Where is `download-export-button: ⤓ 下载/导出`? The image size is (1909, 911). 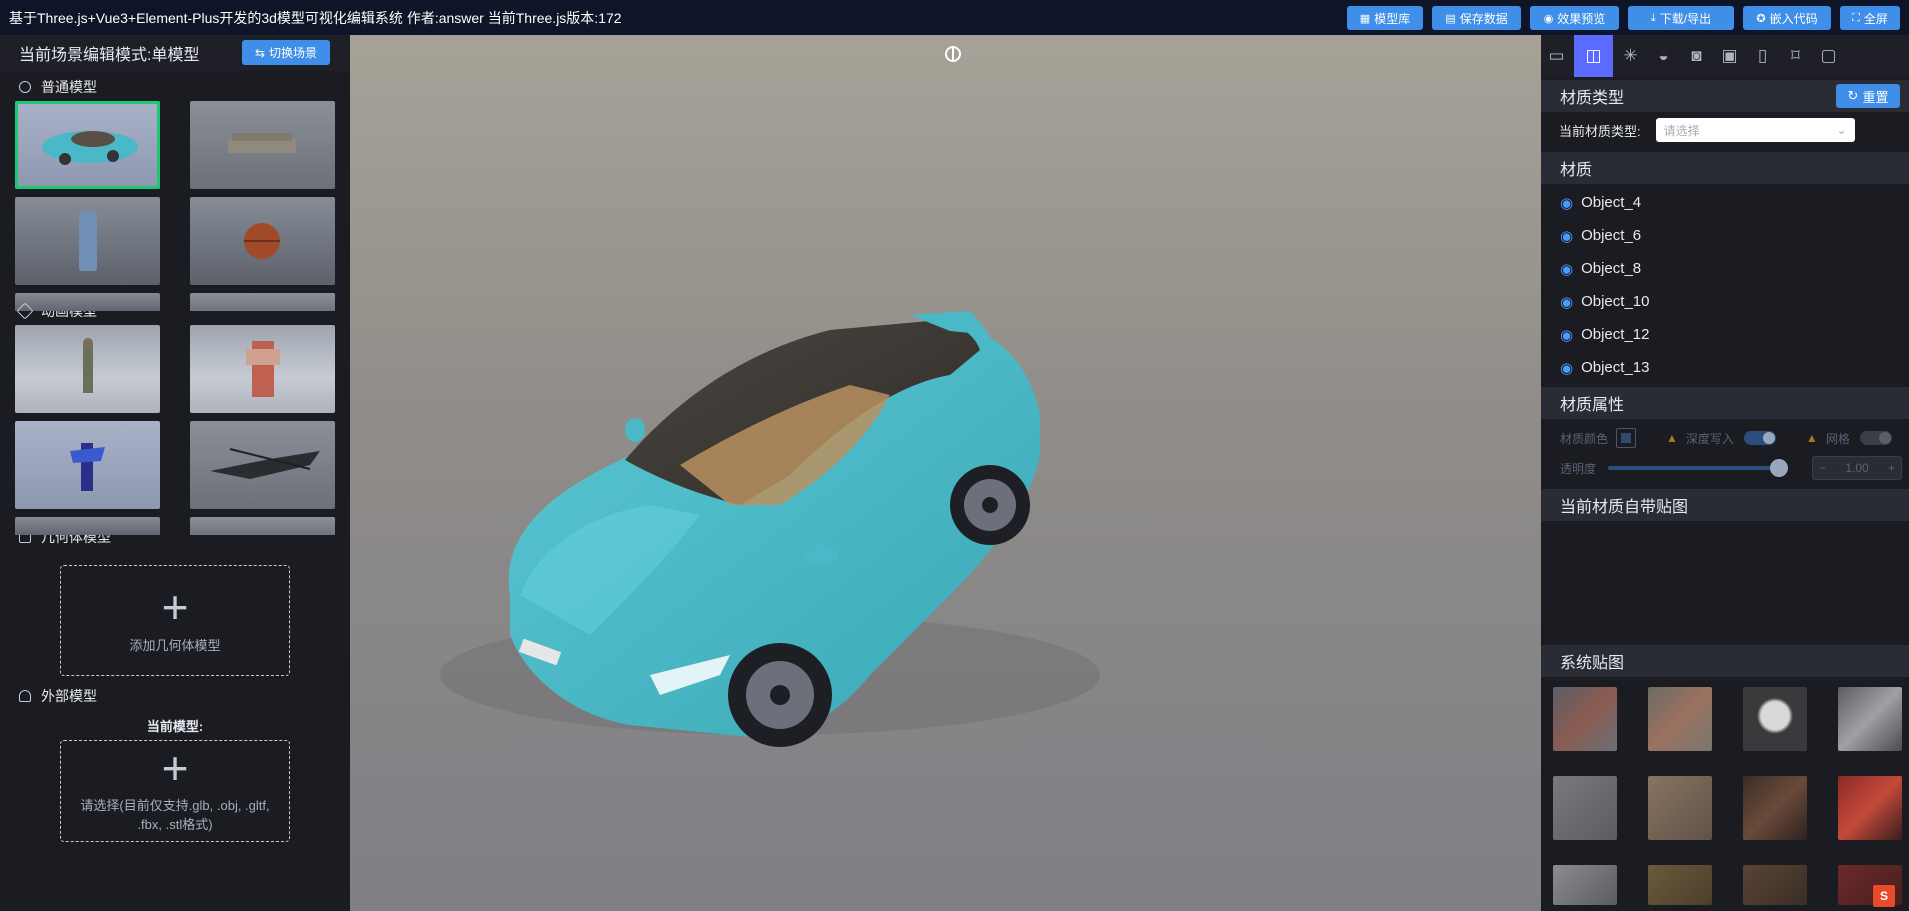
download-export-button: ⤓ 下载/导出 is located at coordinates (1681, 18).